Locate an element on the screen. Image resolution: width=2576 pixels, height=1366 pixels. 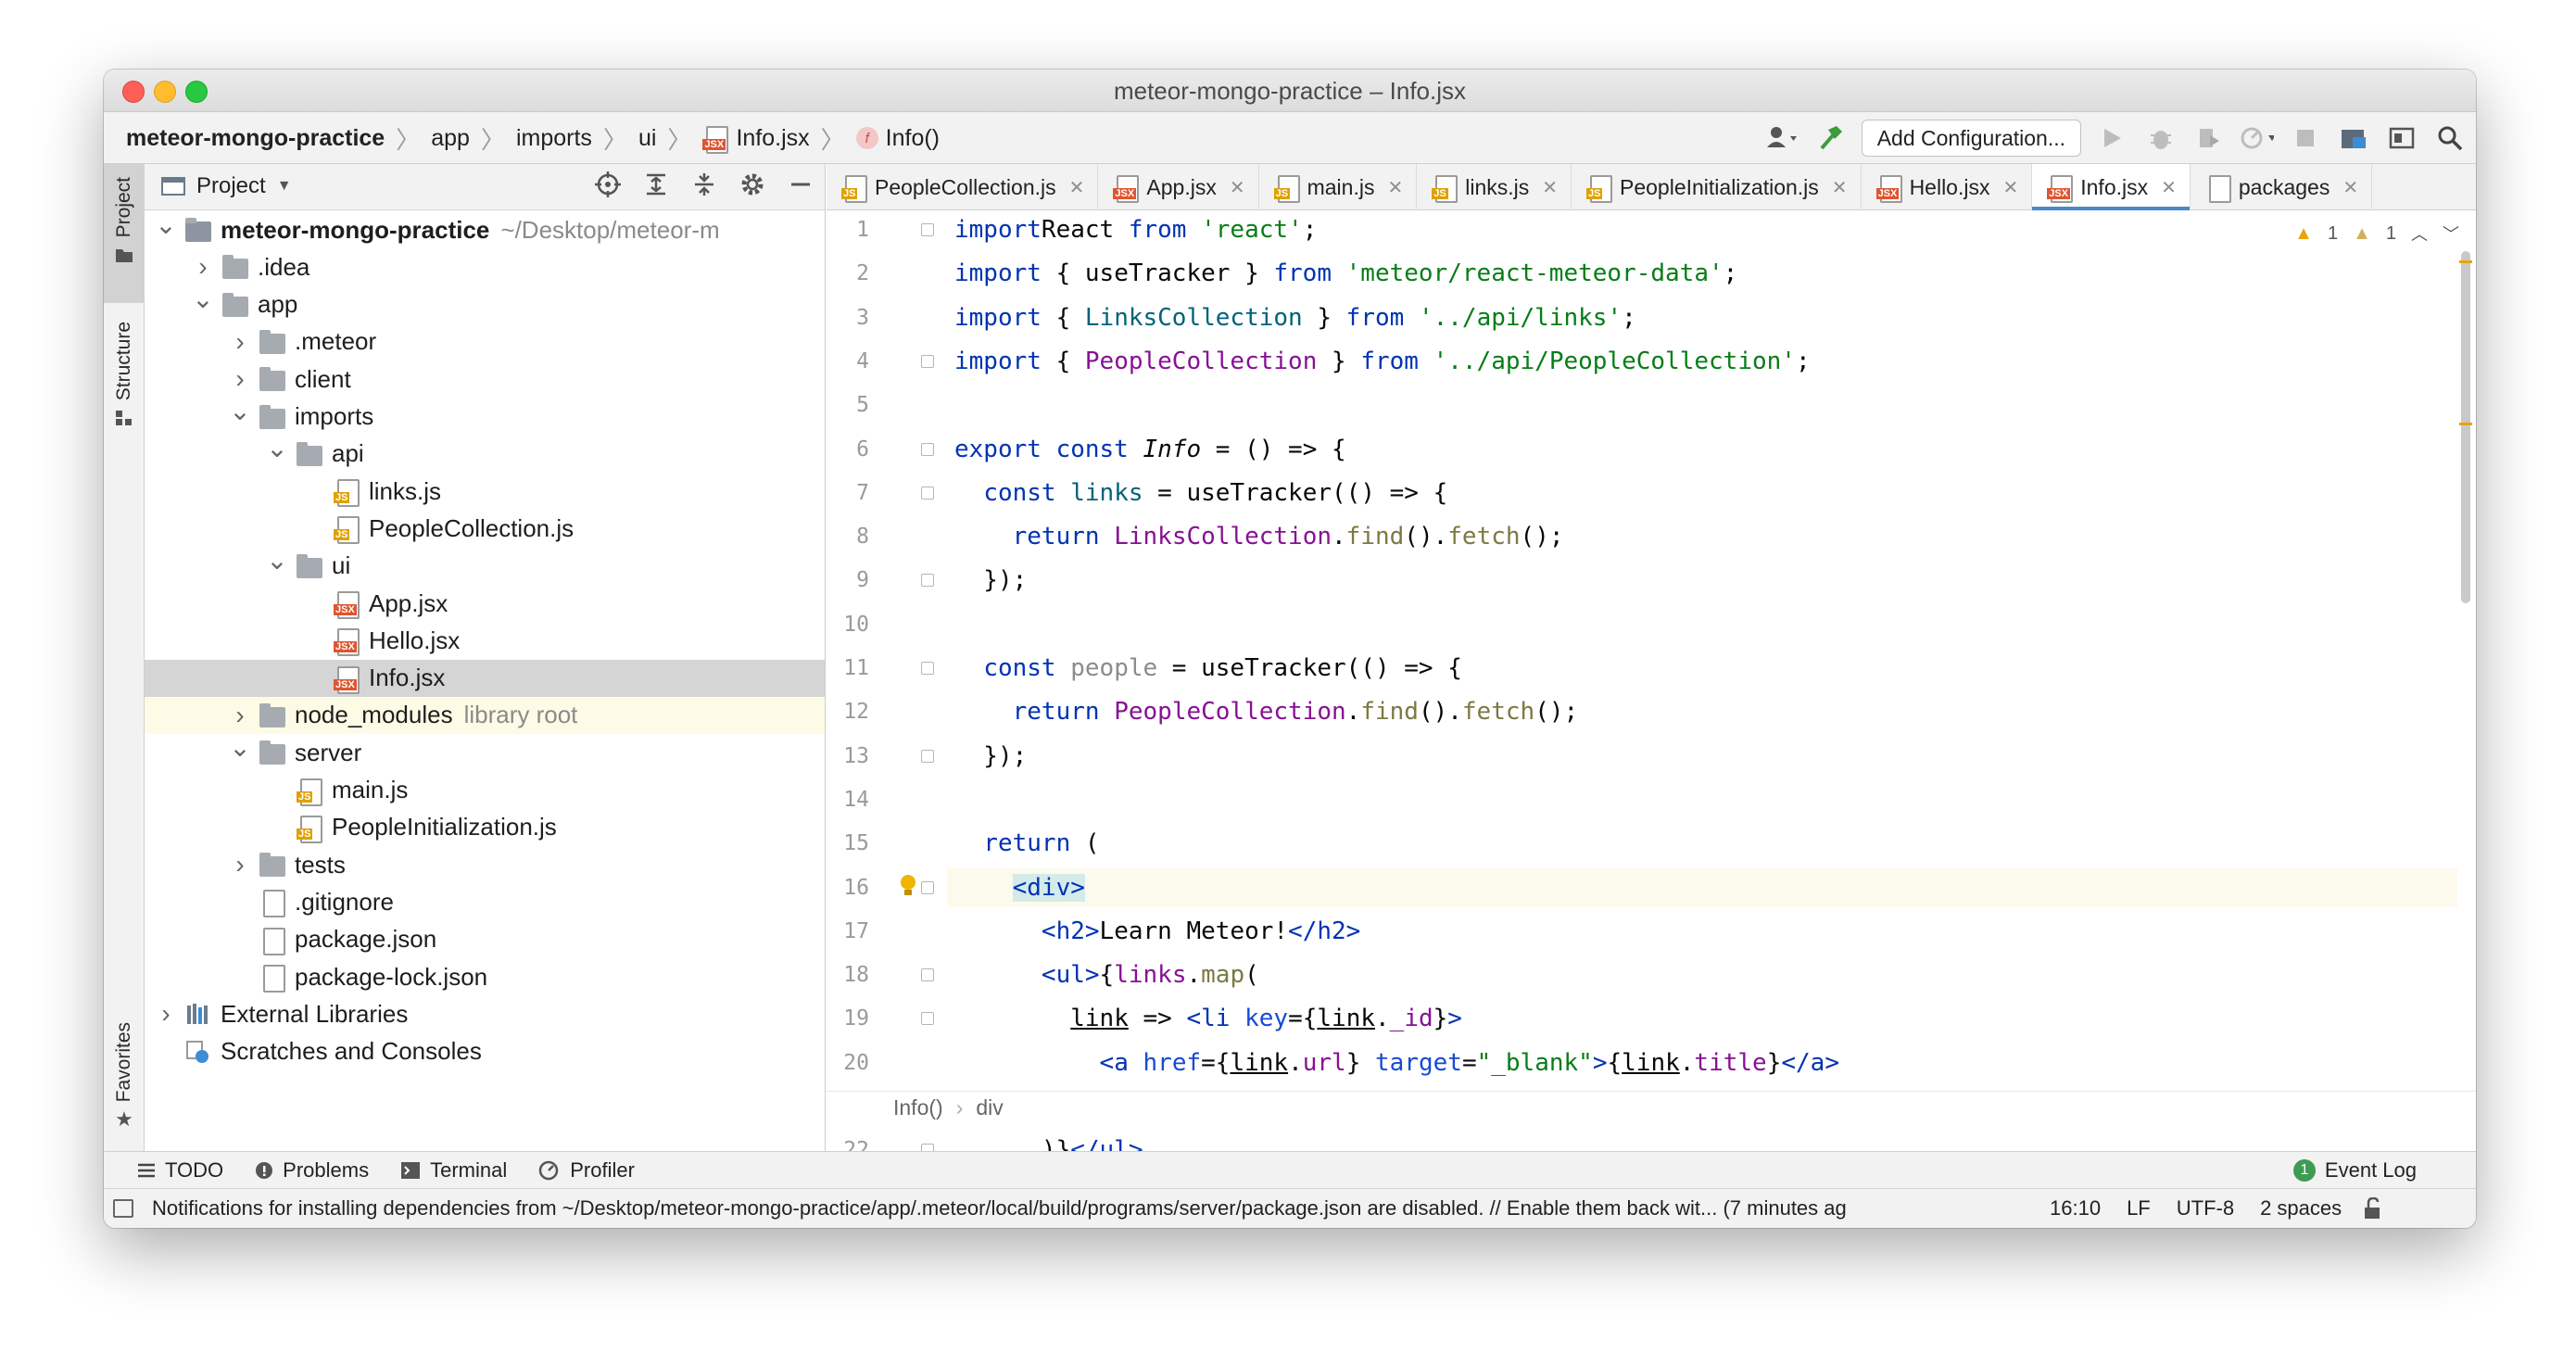
toggle-tool-windows-icon is located at coordinates (123, 1208).